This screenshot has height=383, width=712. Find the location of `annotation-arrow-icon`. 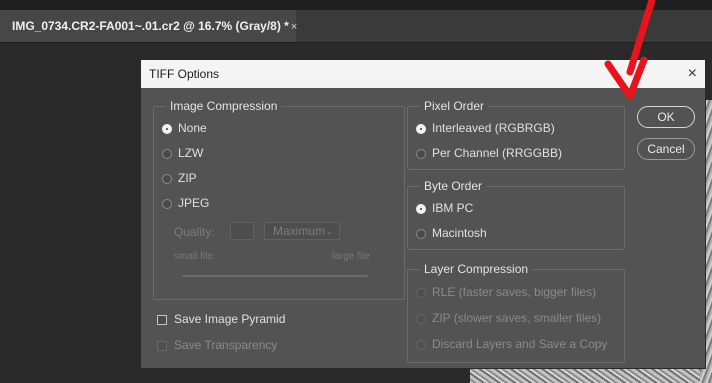

annotation-arrow-icon is located at coordinates (630, 50).